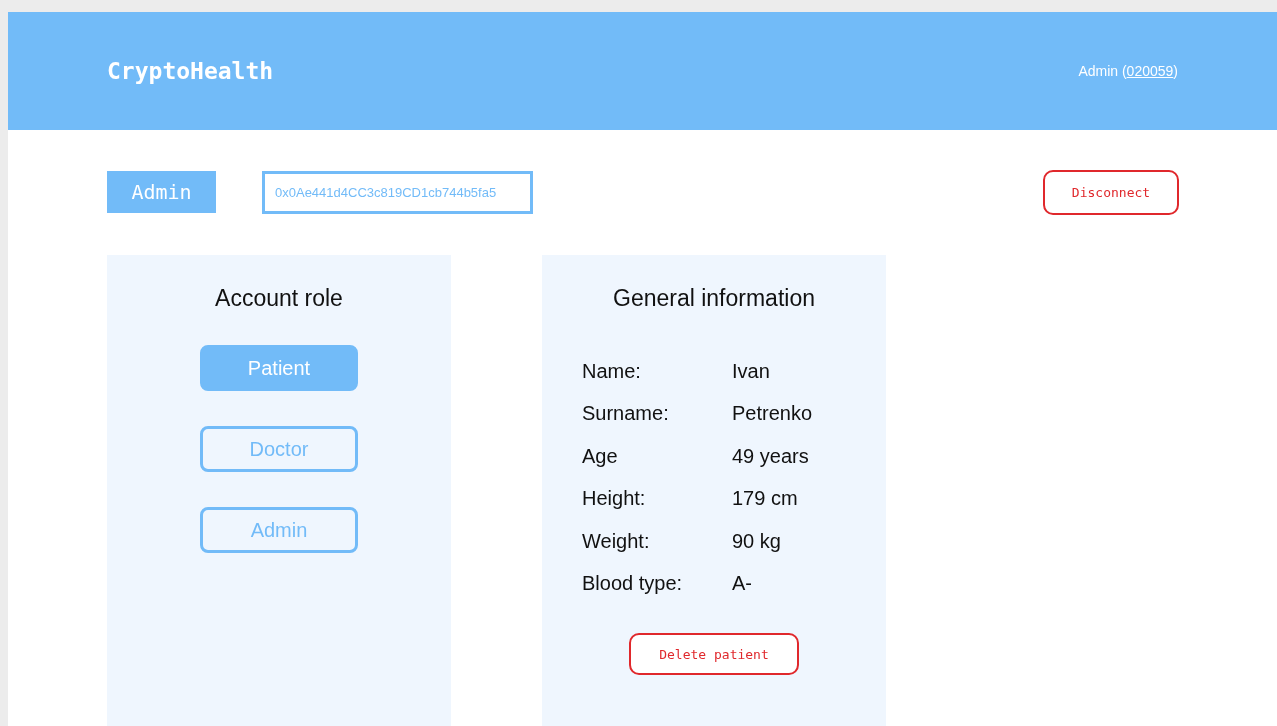 This screenshot has height=726, width=1277. I want to click on field-label: Blood type:, so click(633, 584).